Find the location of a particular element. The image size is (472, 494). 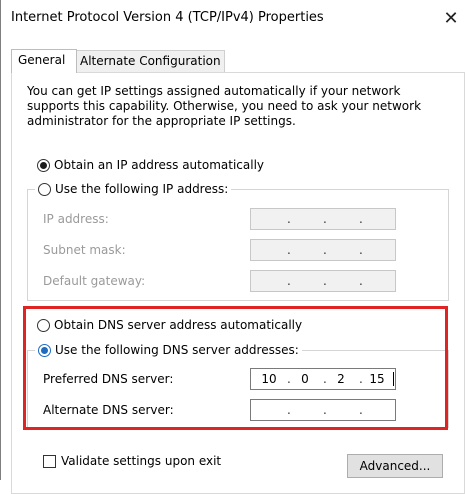

ip-address-field: . . . is located at coordinates (323, 219).